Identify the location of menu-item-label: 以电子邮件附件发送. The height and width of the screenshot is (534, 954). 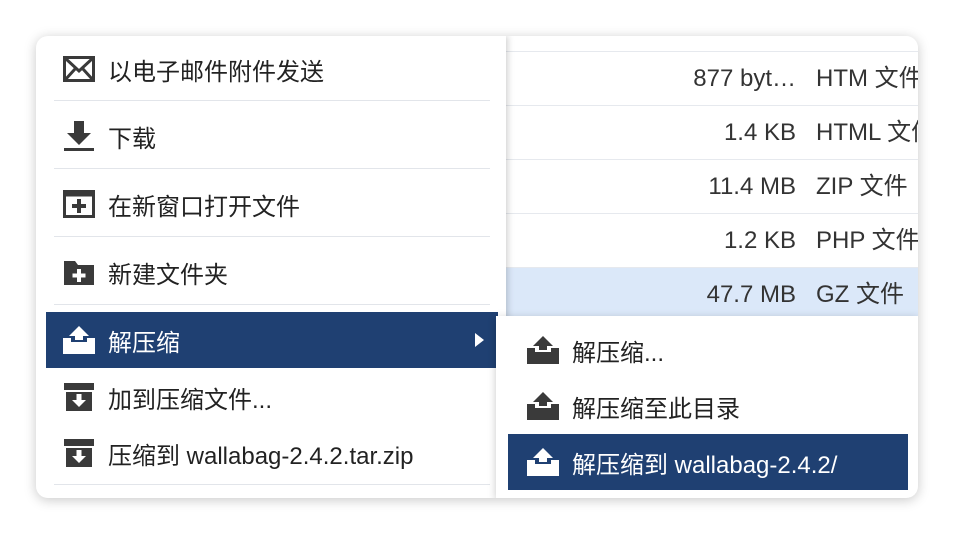
(216, 72).